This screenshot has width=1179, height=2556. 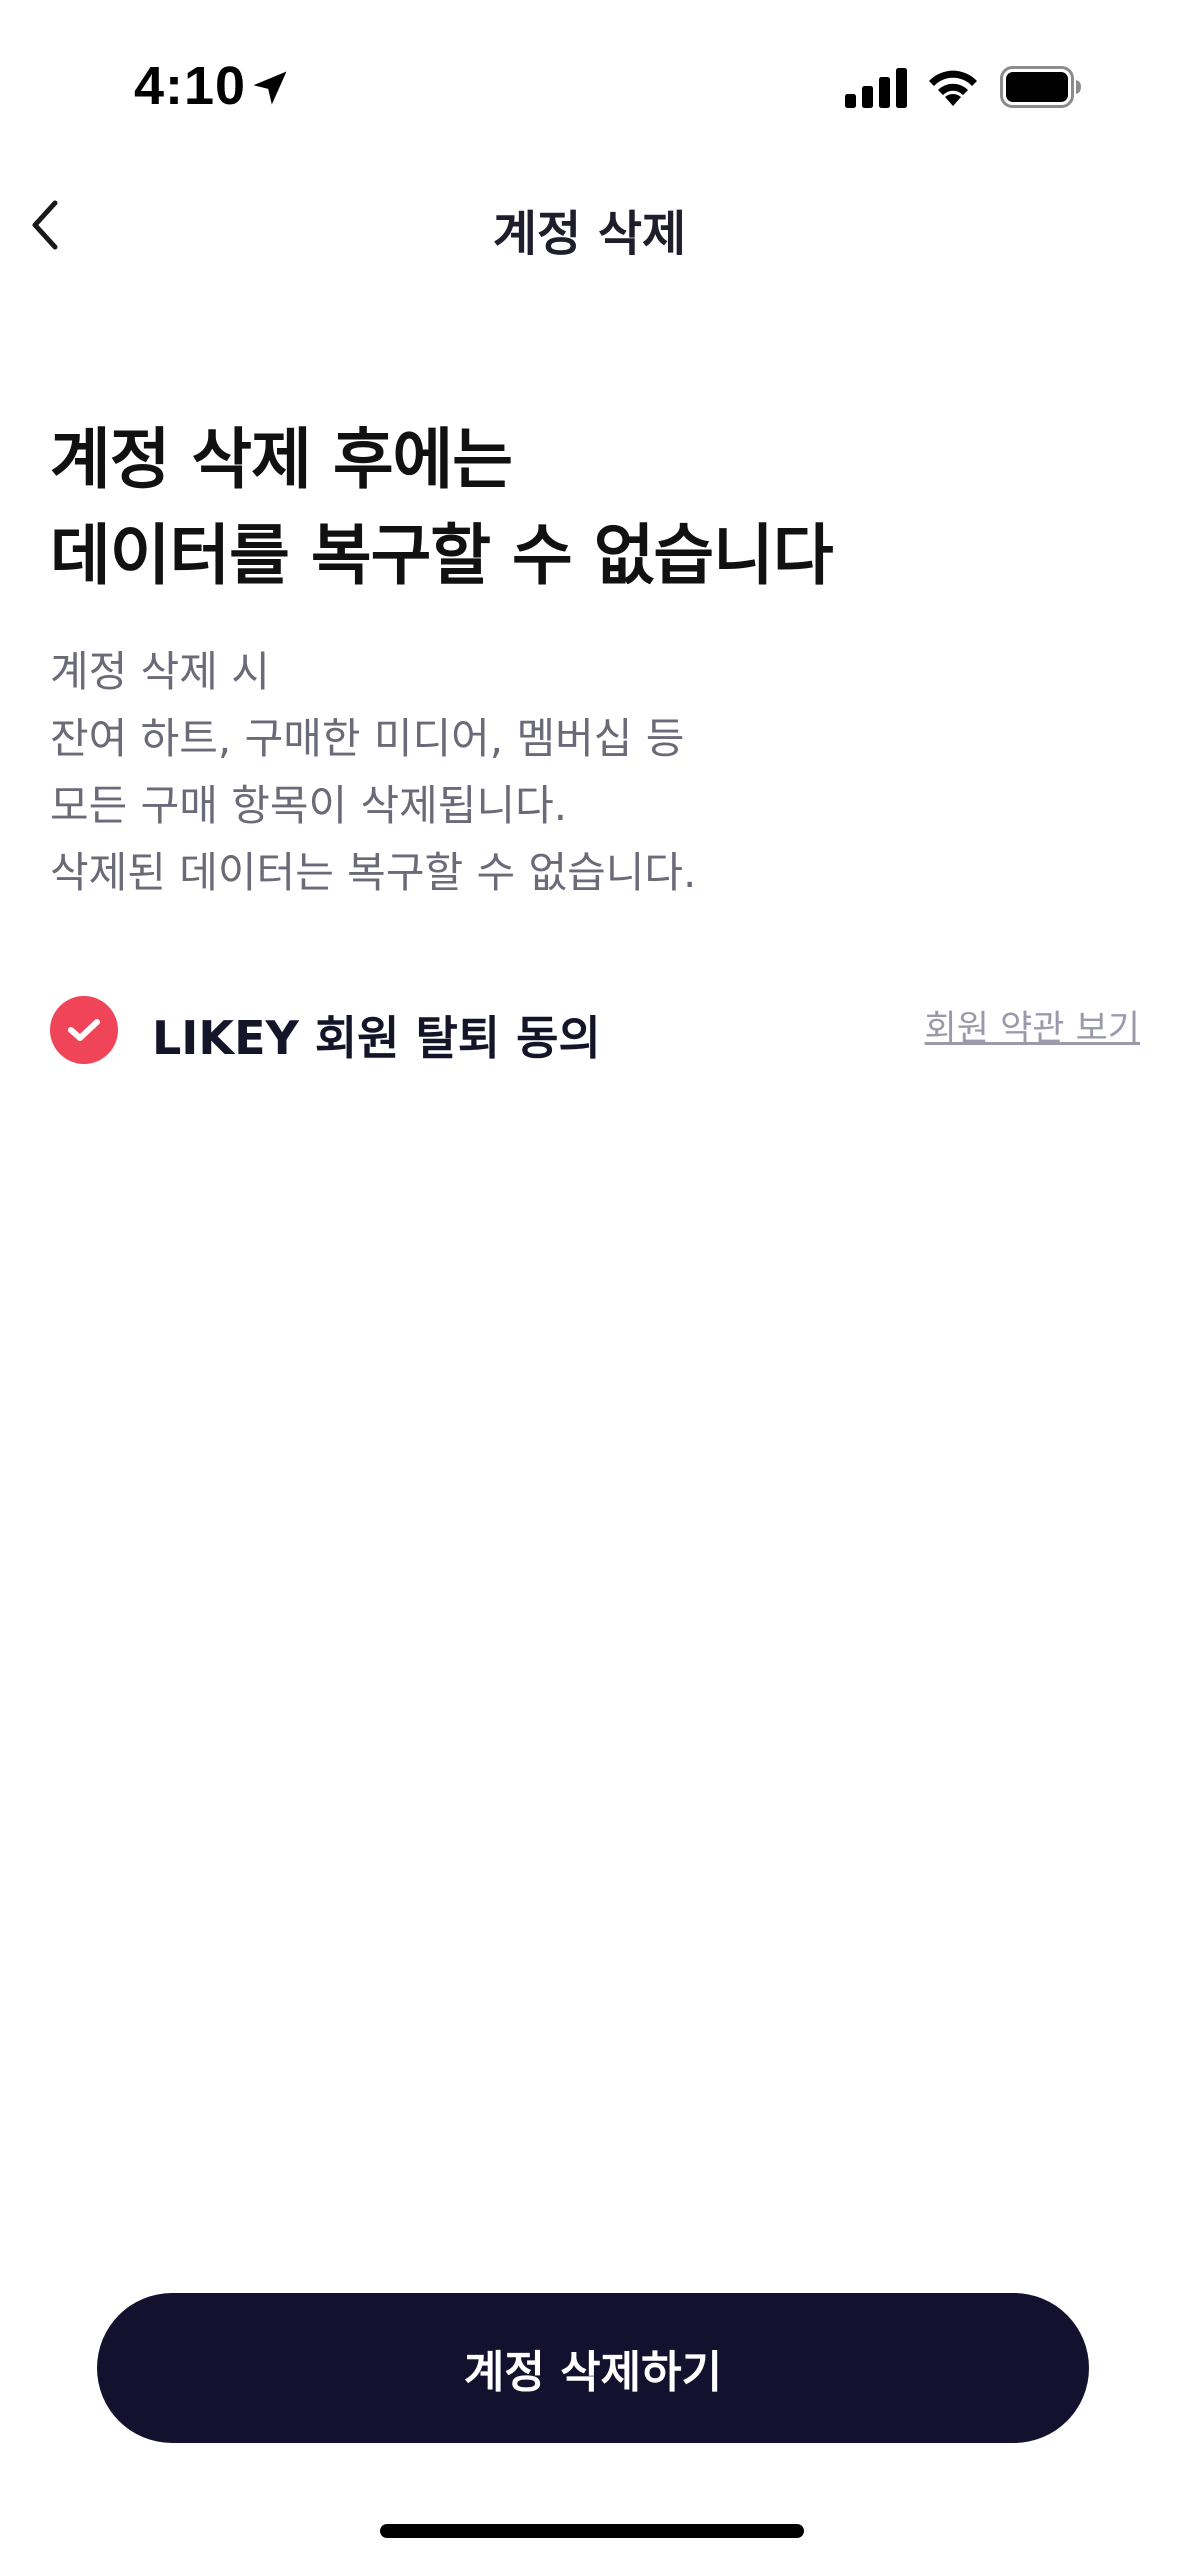 I want to click on description-line: 계정 삭제 시, so click(x=160, y=671).